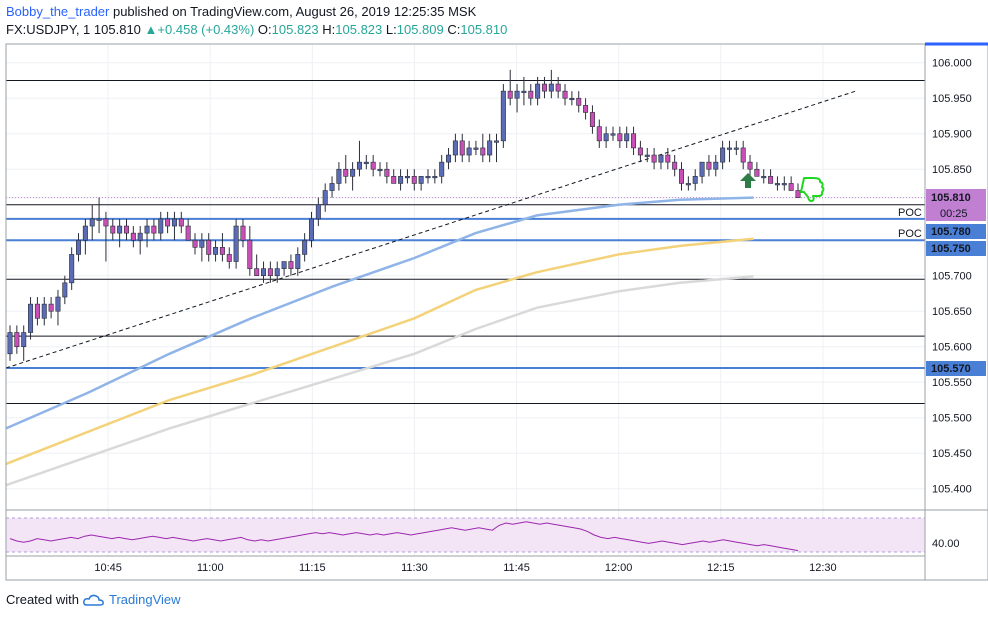 This screenshot has height=618, width=988. What do you see at coordinates (312, 568) in the screenshot?
I see `time-tick-2: 11:15` at bounding box center [312, 568].